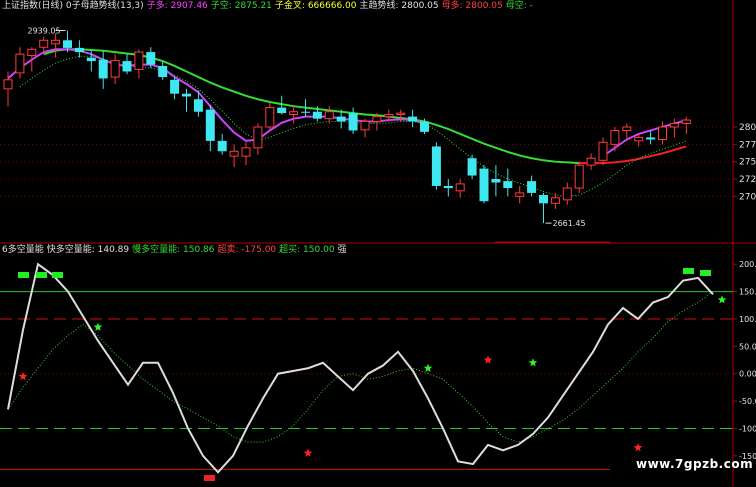 This screenshot has width=756, height=487. Describe the element at coordinates (747, 145) in the screenshot. I see `price-tick-label: 2775` at that location.